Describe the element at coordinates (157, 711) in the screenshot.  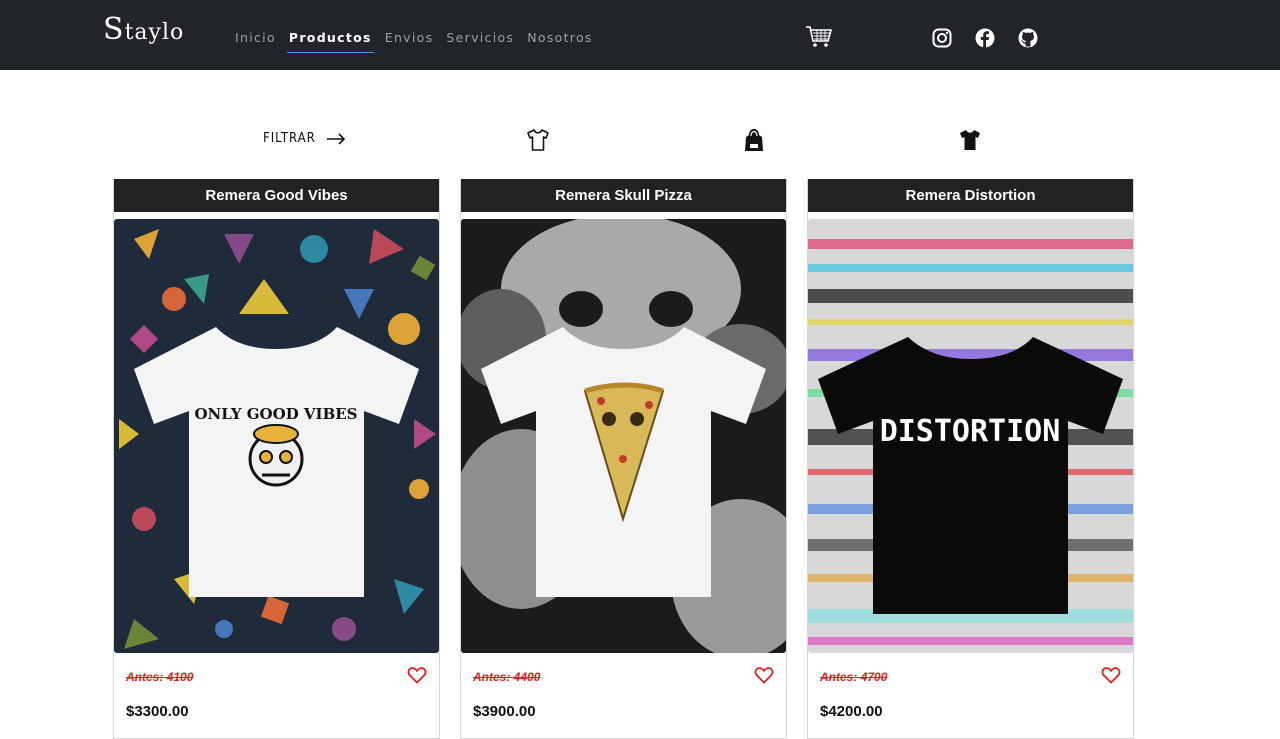
I see `price: $3300.00` at that location.